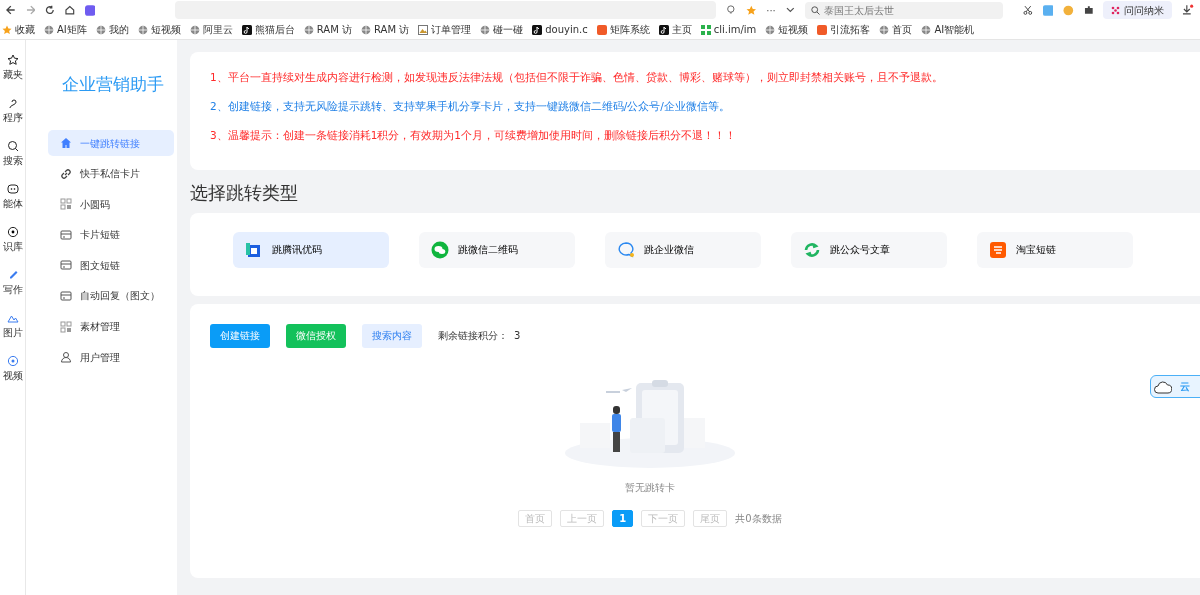  Describe the element at coordinates (111, 234) in the screenshot. I see `menu-item: 卡片短链` at that location.